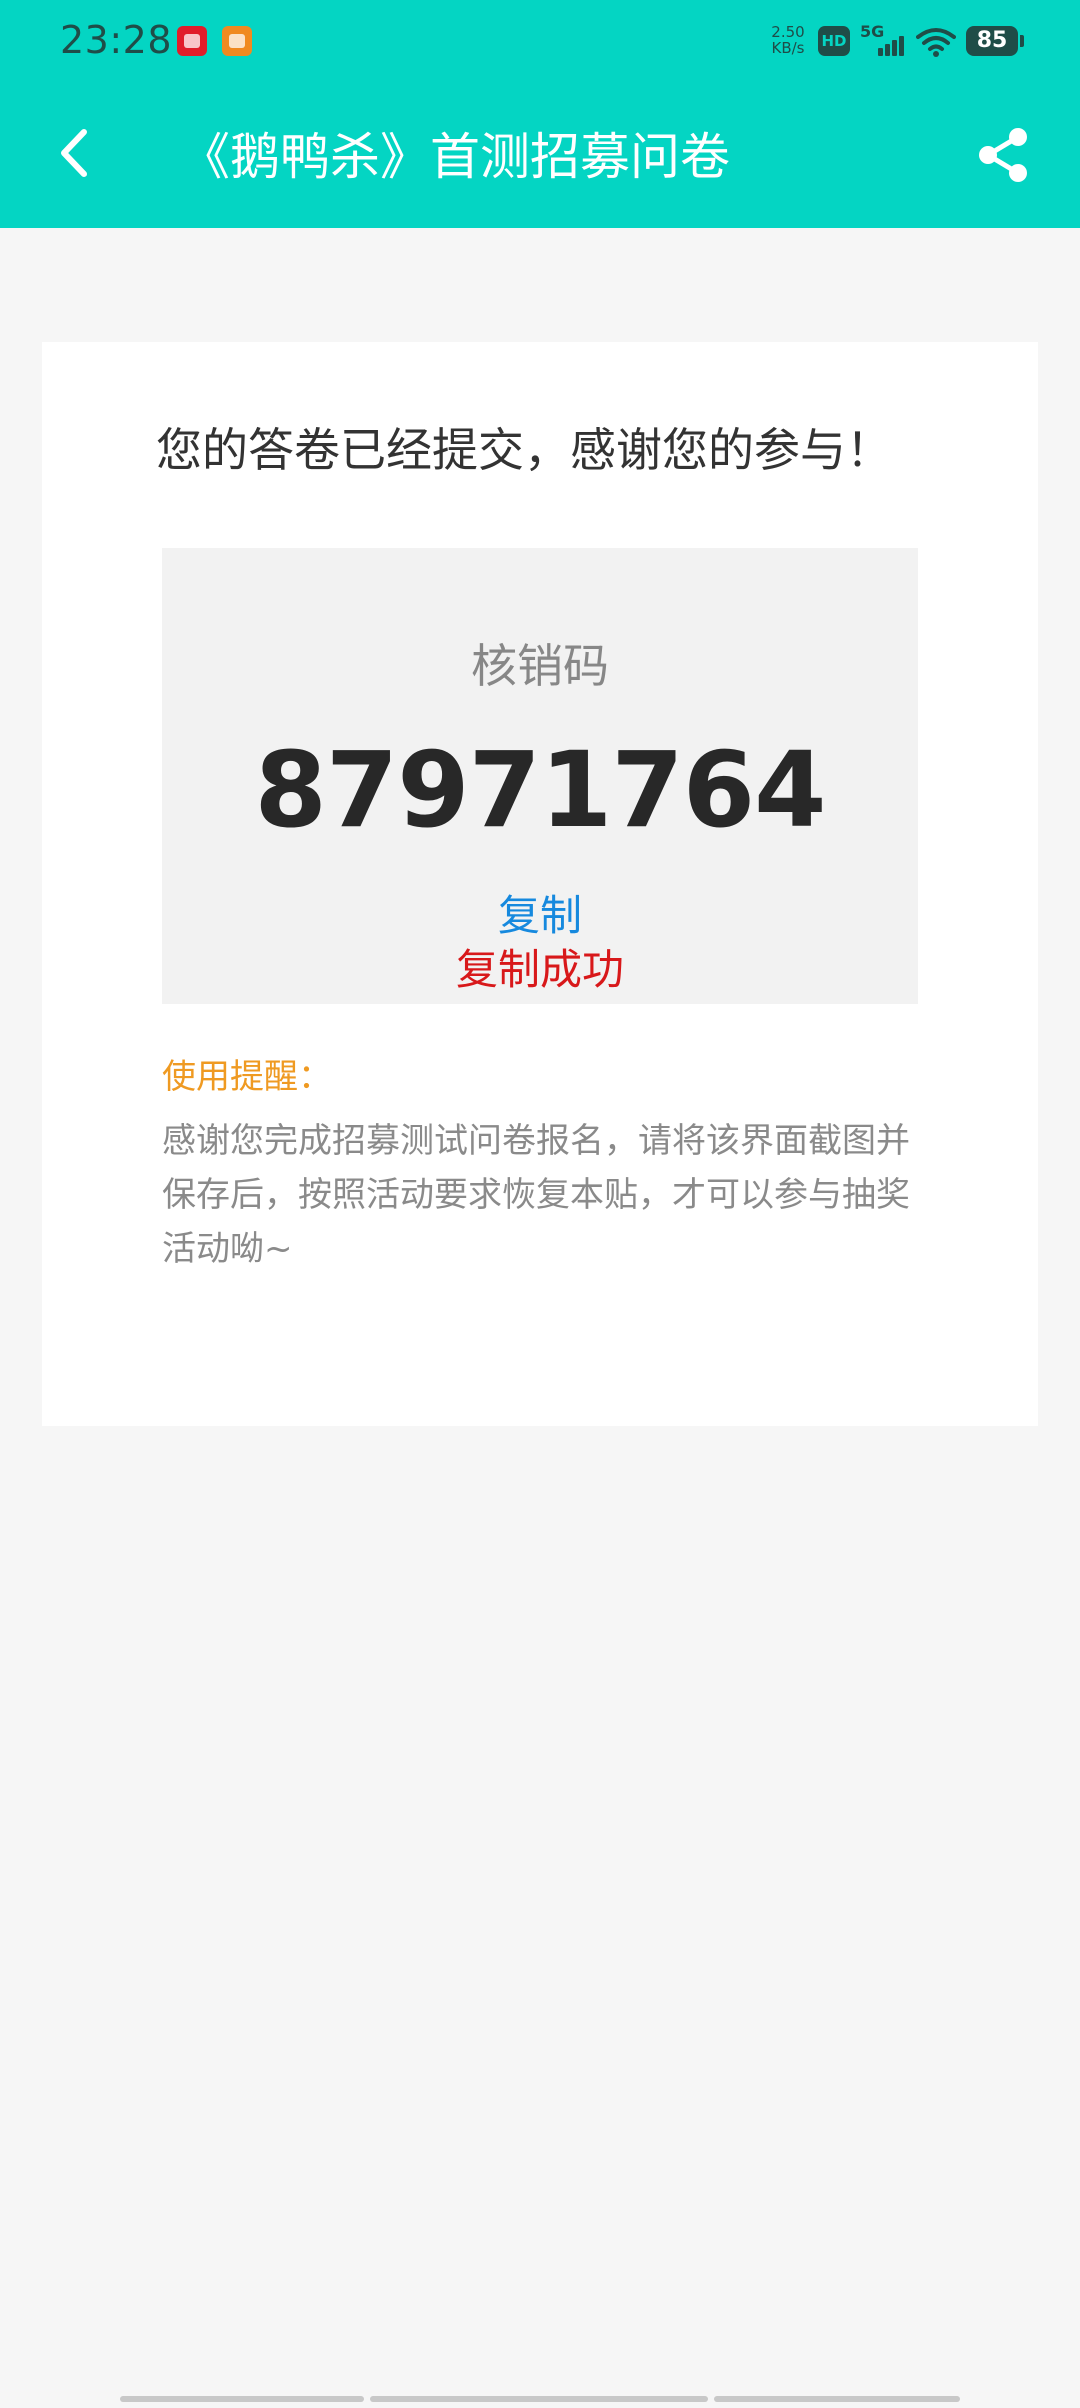  I want to click on back-button, so click(75, 153).